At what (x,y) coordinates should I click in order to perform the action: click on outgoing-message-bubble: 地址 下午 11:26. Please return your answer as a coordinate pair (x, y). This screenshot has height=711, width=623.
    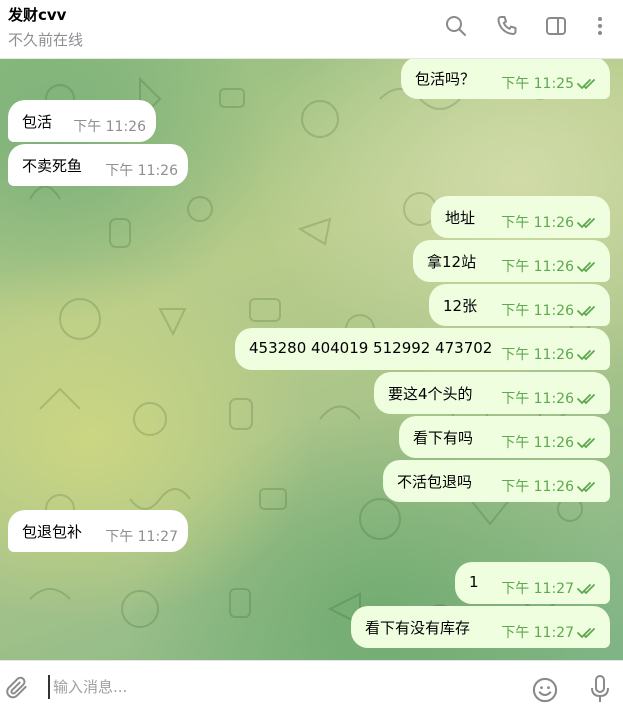
    Looking at the image, I should click on (520, 217).